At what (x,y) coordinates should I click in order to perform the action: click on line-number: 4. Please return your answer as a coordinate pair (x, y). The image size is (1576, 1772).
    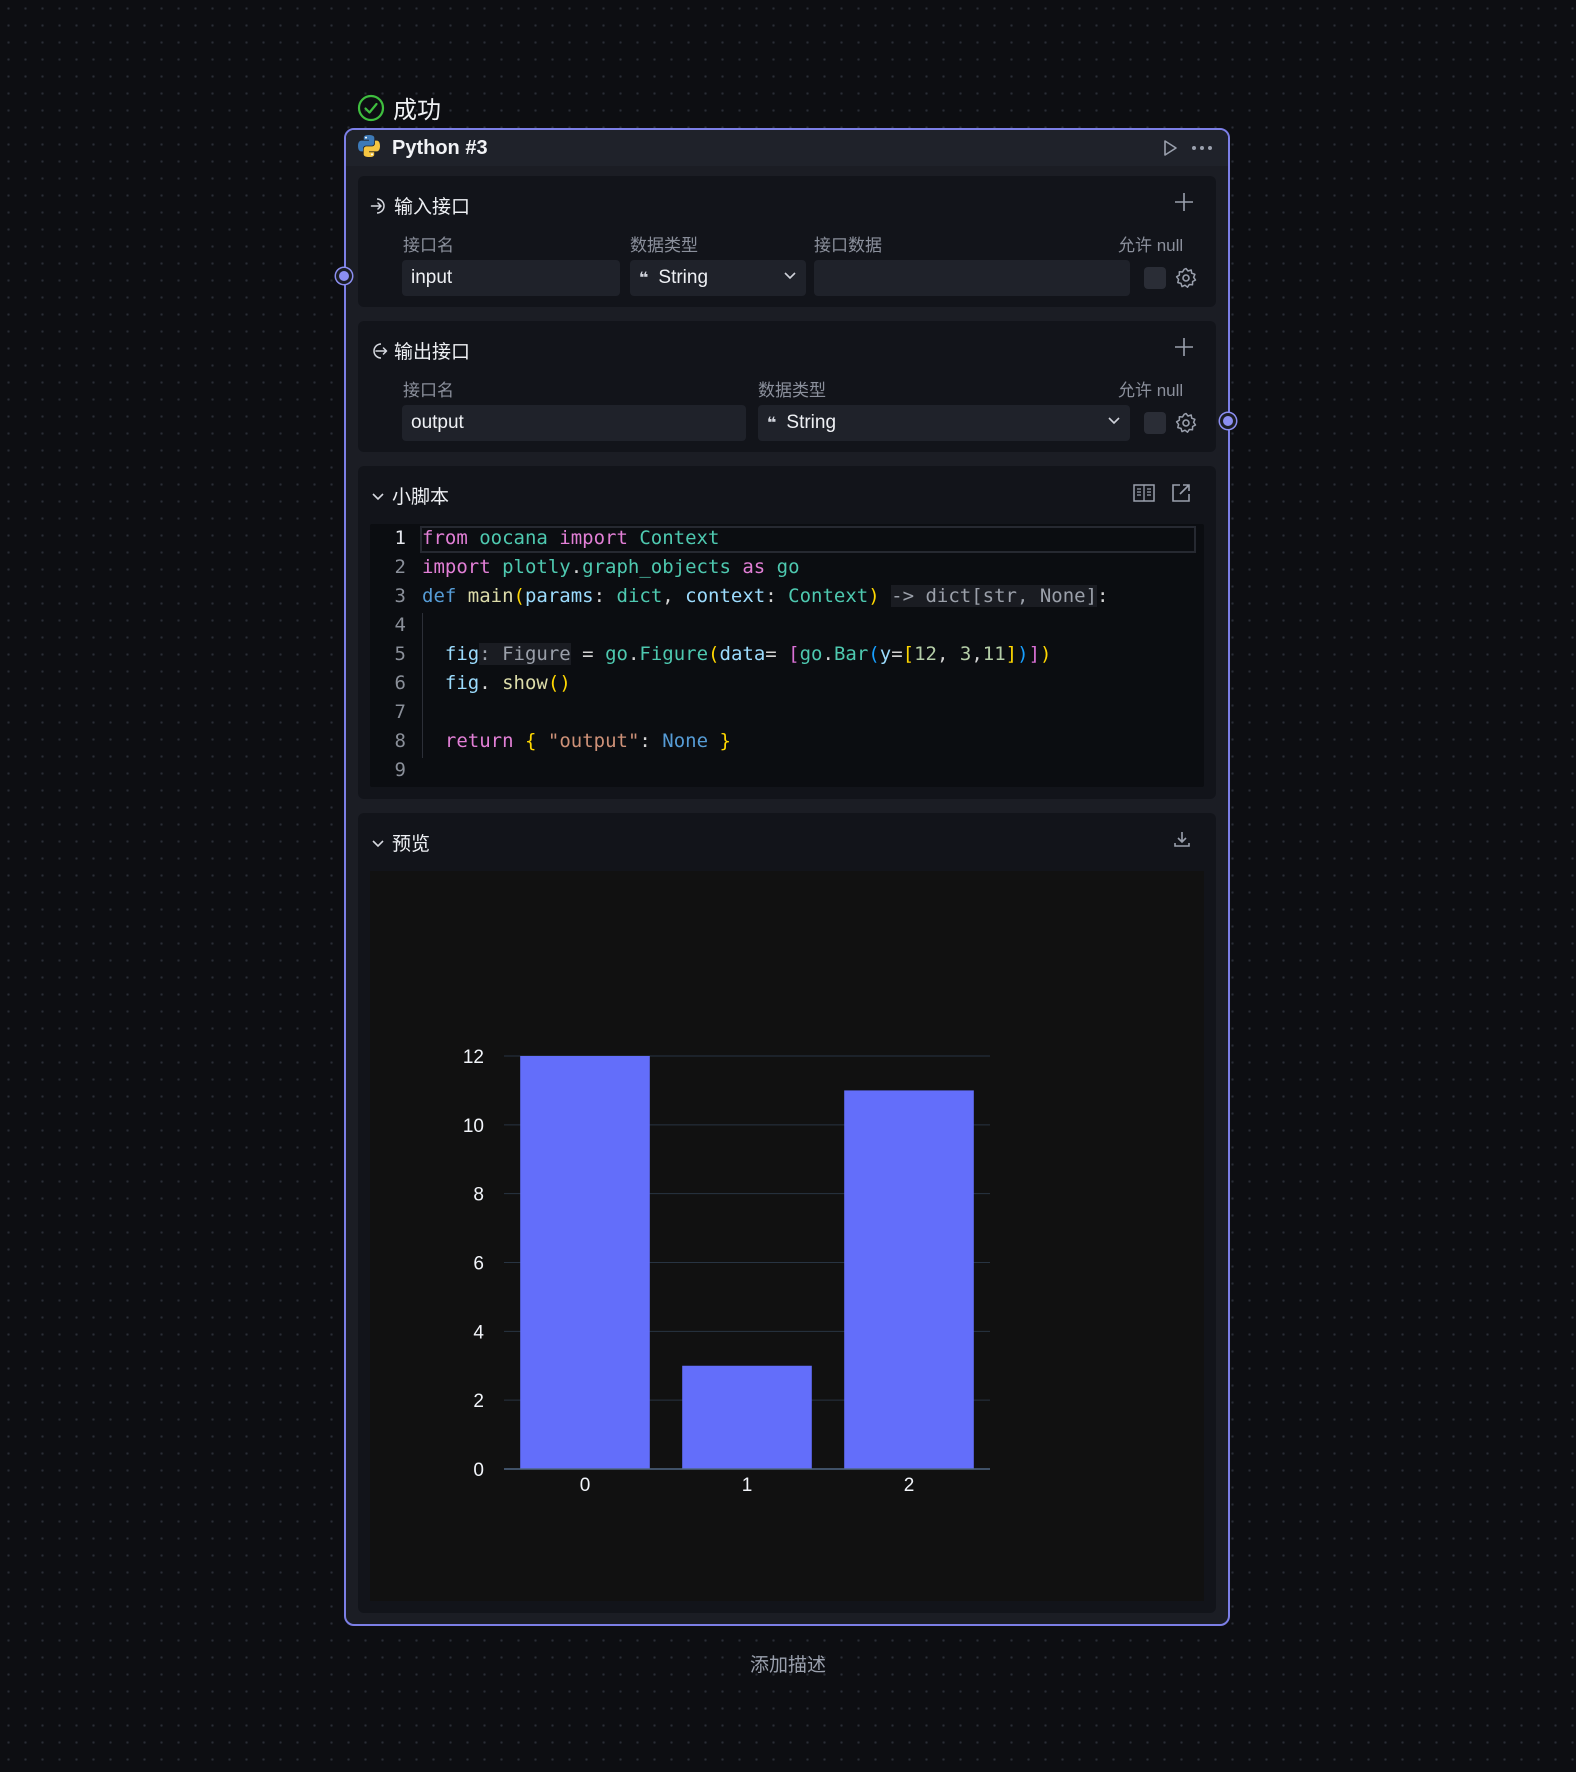
    Looking at the image, I should click on (400, 625).